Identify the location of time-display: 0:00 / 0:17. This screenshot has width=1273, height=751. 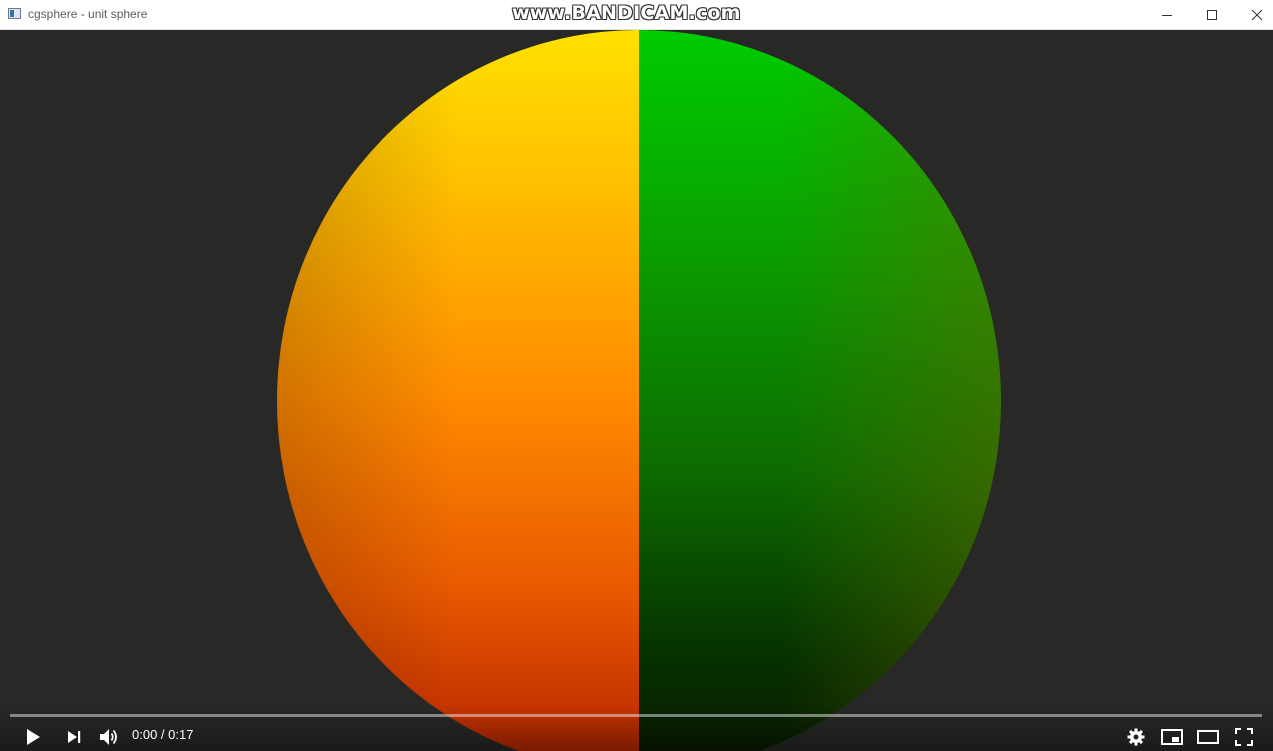
(162, 734).